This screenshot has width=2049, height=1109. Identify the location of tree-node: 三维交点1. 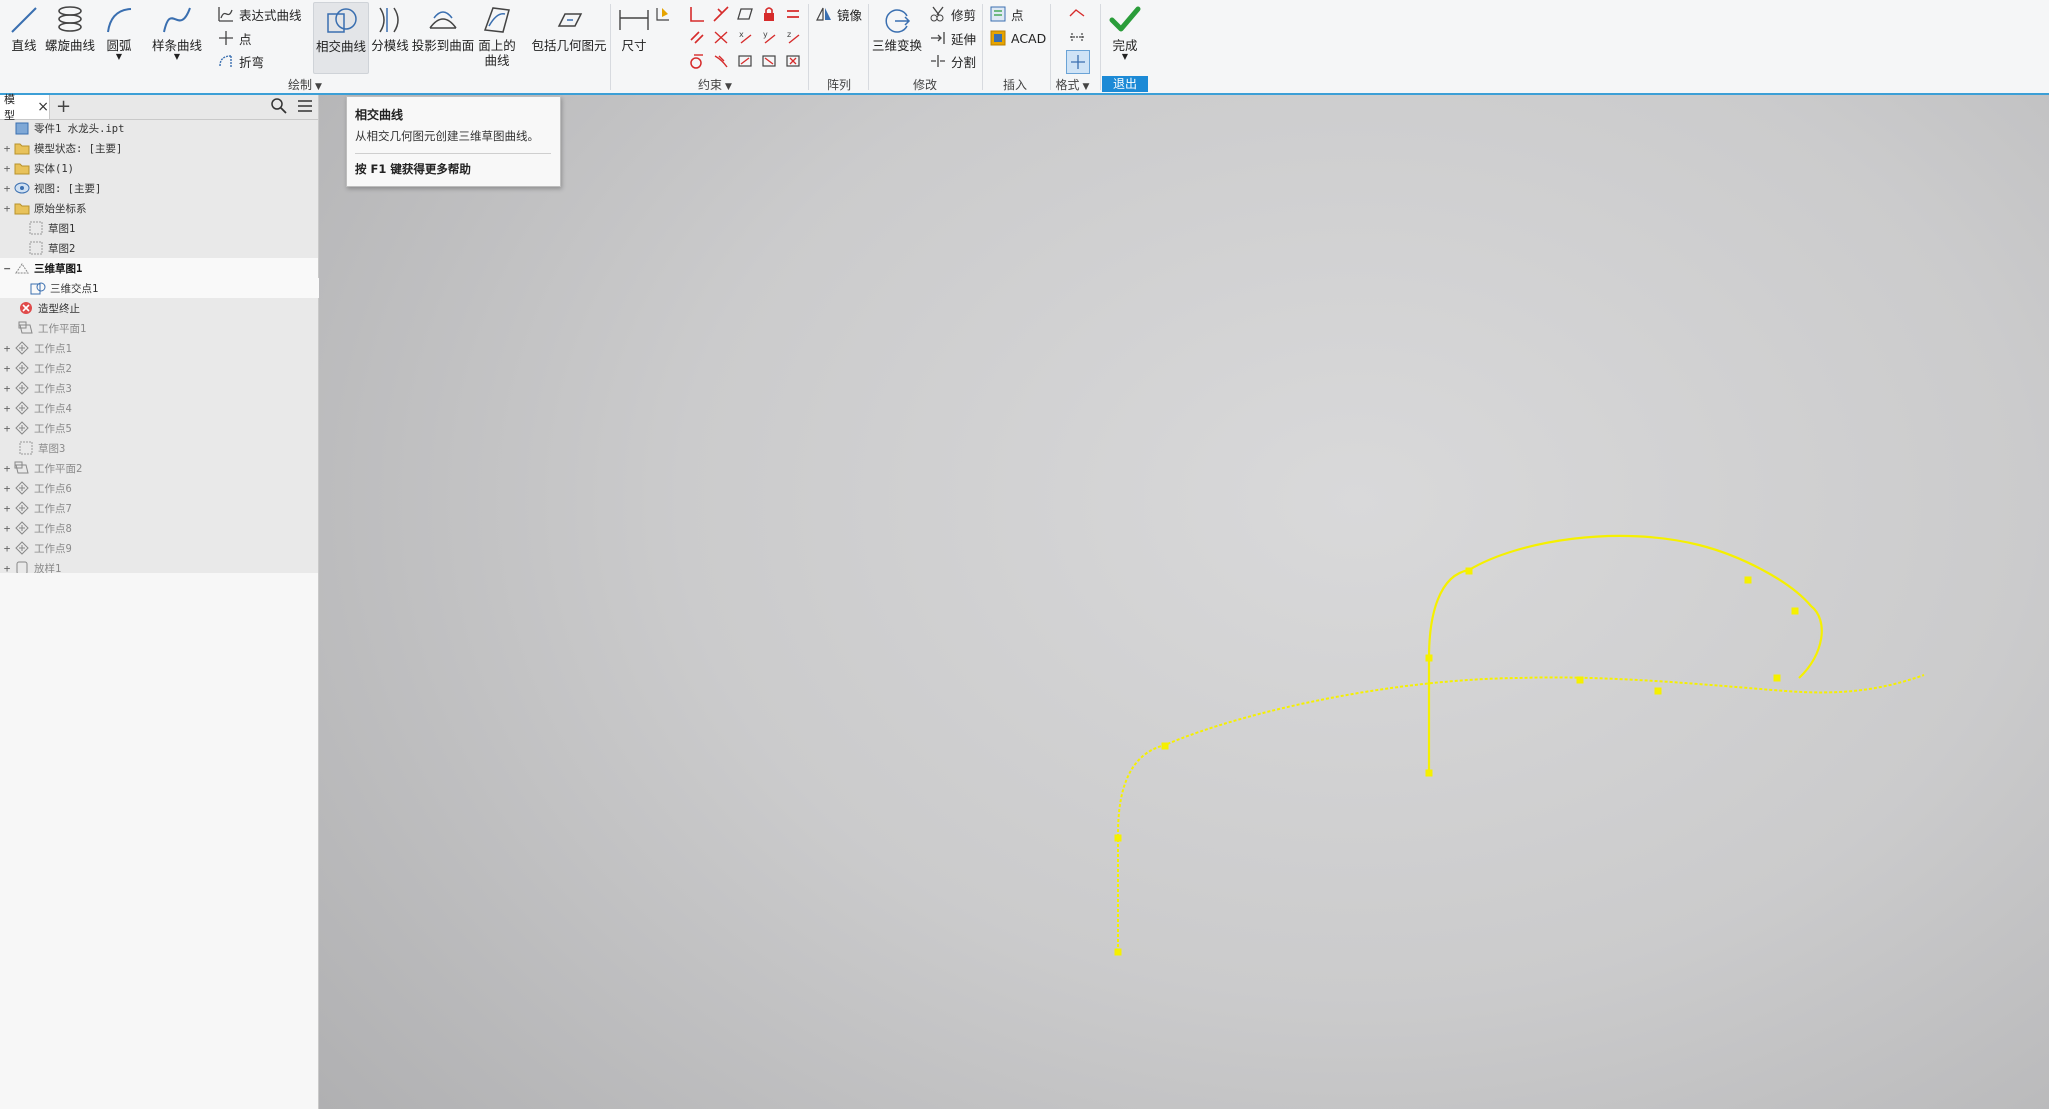
(167, 288).